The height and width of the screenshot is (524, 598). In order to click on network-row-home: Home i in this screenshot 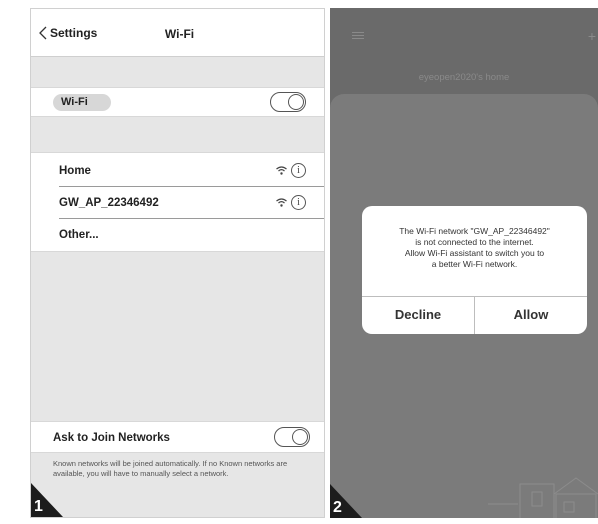, I will do `click(191, 171)`.